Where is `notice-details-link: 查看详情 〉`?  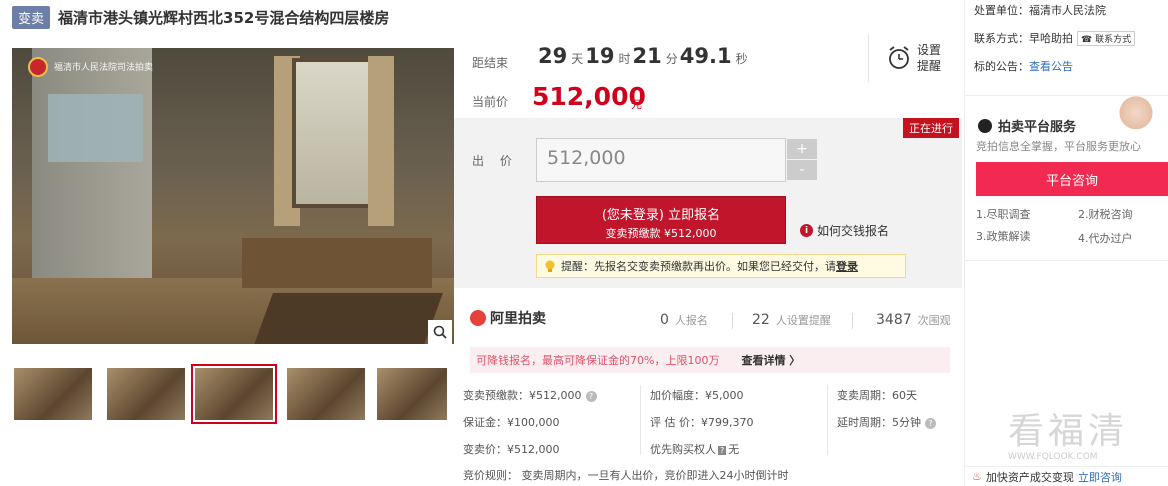 notice-details-link: 查看详情 〉 is located at coordinates (770, 360).